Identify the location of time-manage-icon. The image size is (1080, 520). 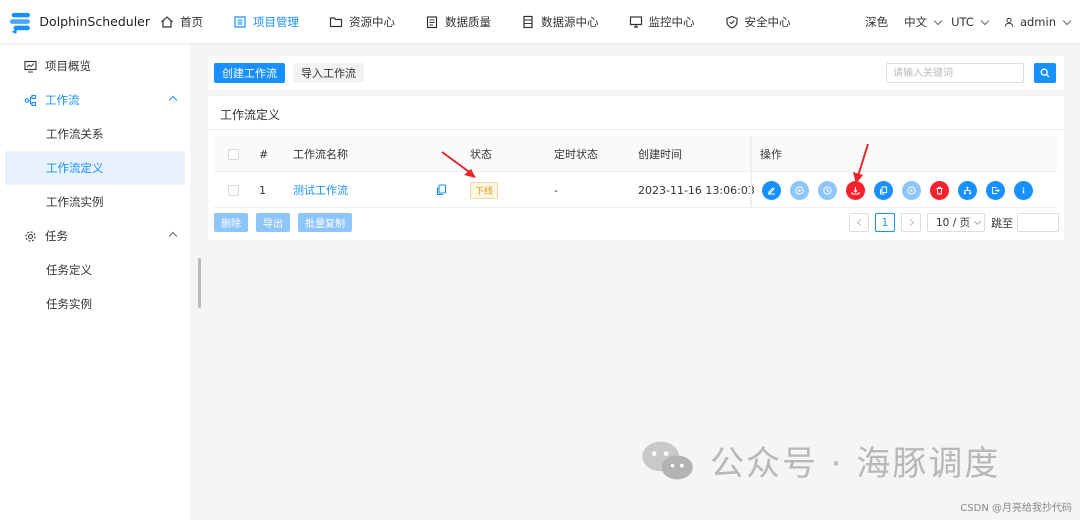
(911, 190).